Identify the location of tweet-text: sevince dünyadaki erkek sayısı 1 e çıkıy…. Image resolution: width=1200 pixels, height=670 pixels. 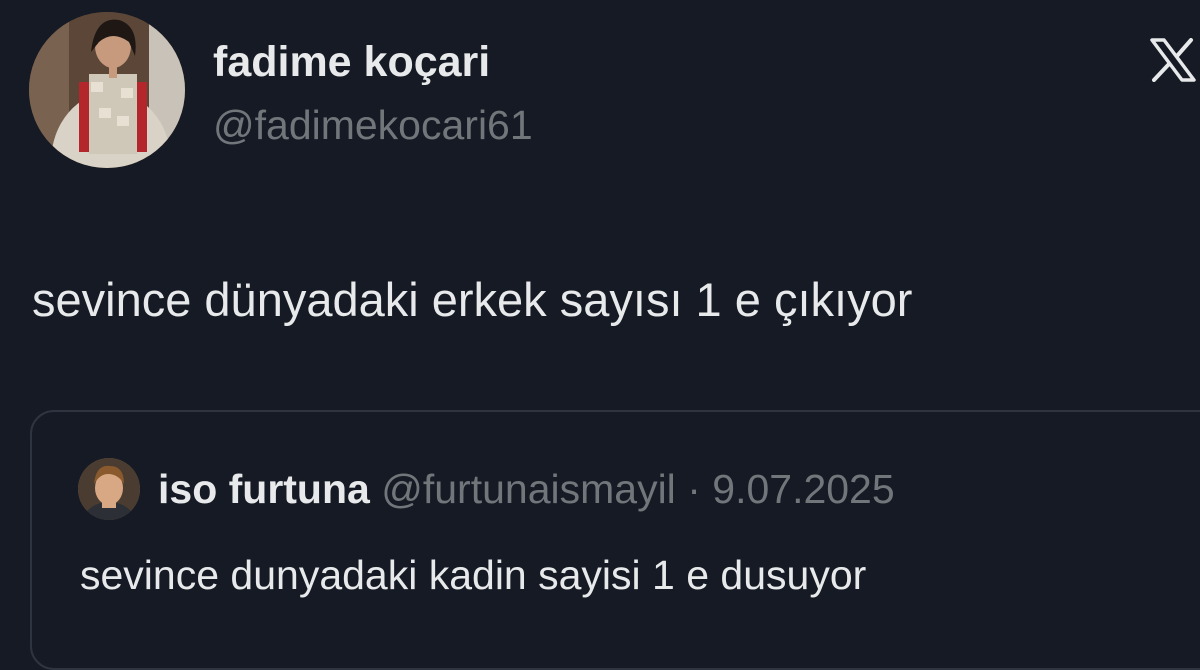
(472, 299).